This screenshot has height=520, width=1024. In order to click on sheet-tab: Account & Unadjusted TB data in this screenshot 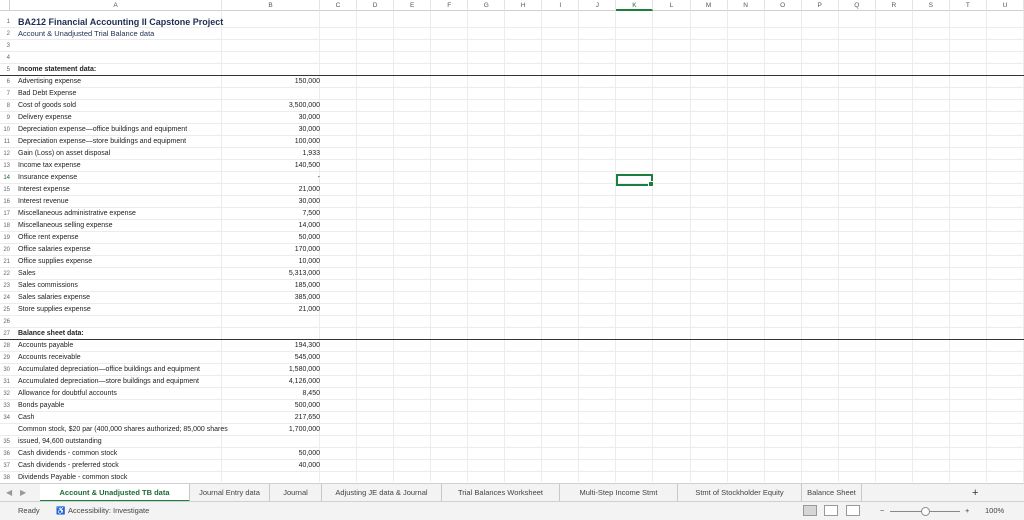, I will do `click(115, 493)`.